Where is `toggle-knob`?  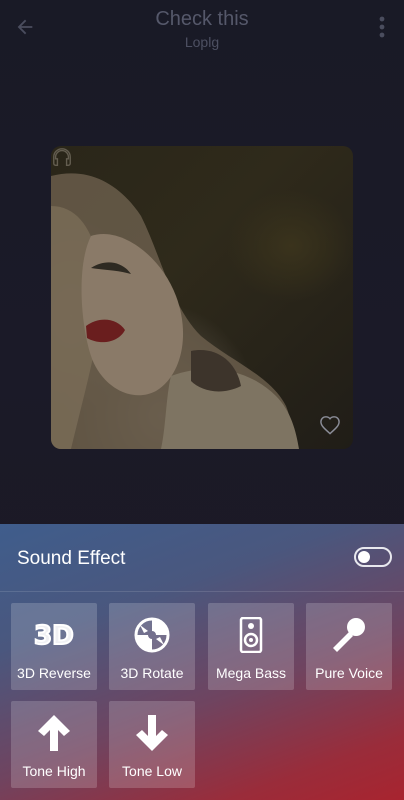
toggle-knob is located at coordinates (364, 557).